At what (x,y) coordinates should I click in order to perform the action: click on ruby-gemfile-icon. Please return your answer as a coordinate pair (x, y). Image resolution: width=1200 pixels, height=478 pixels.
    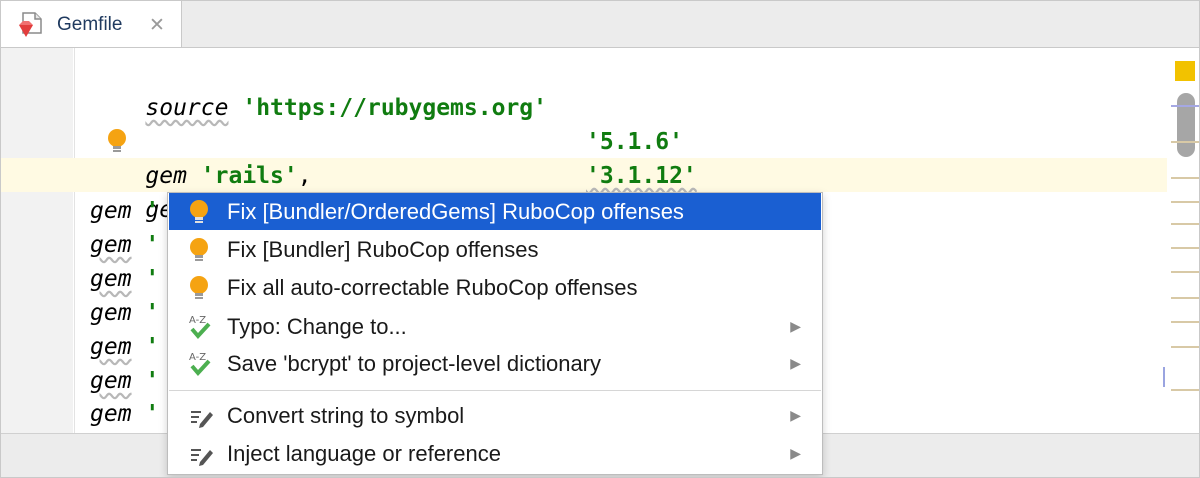
    Looking at the image, I should click on (30, 24).